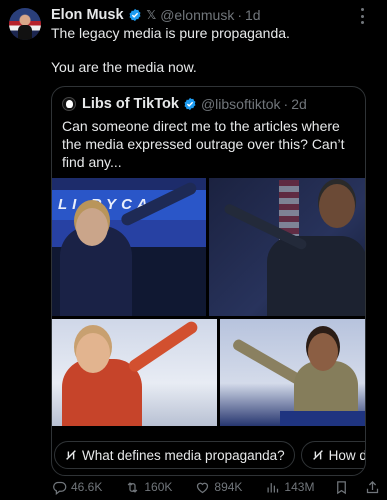  Describe the element at coordinates (299, 487) in the screenshot. I see `views-count: 143M` at that location.